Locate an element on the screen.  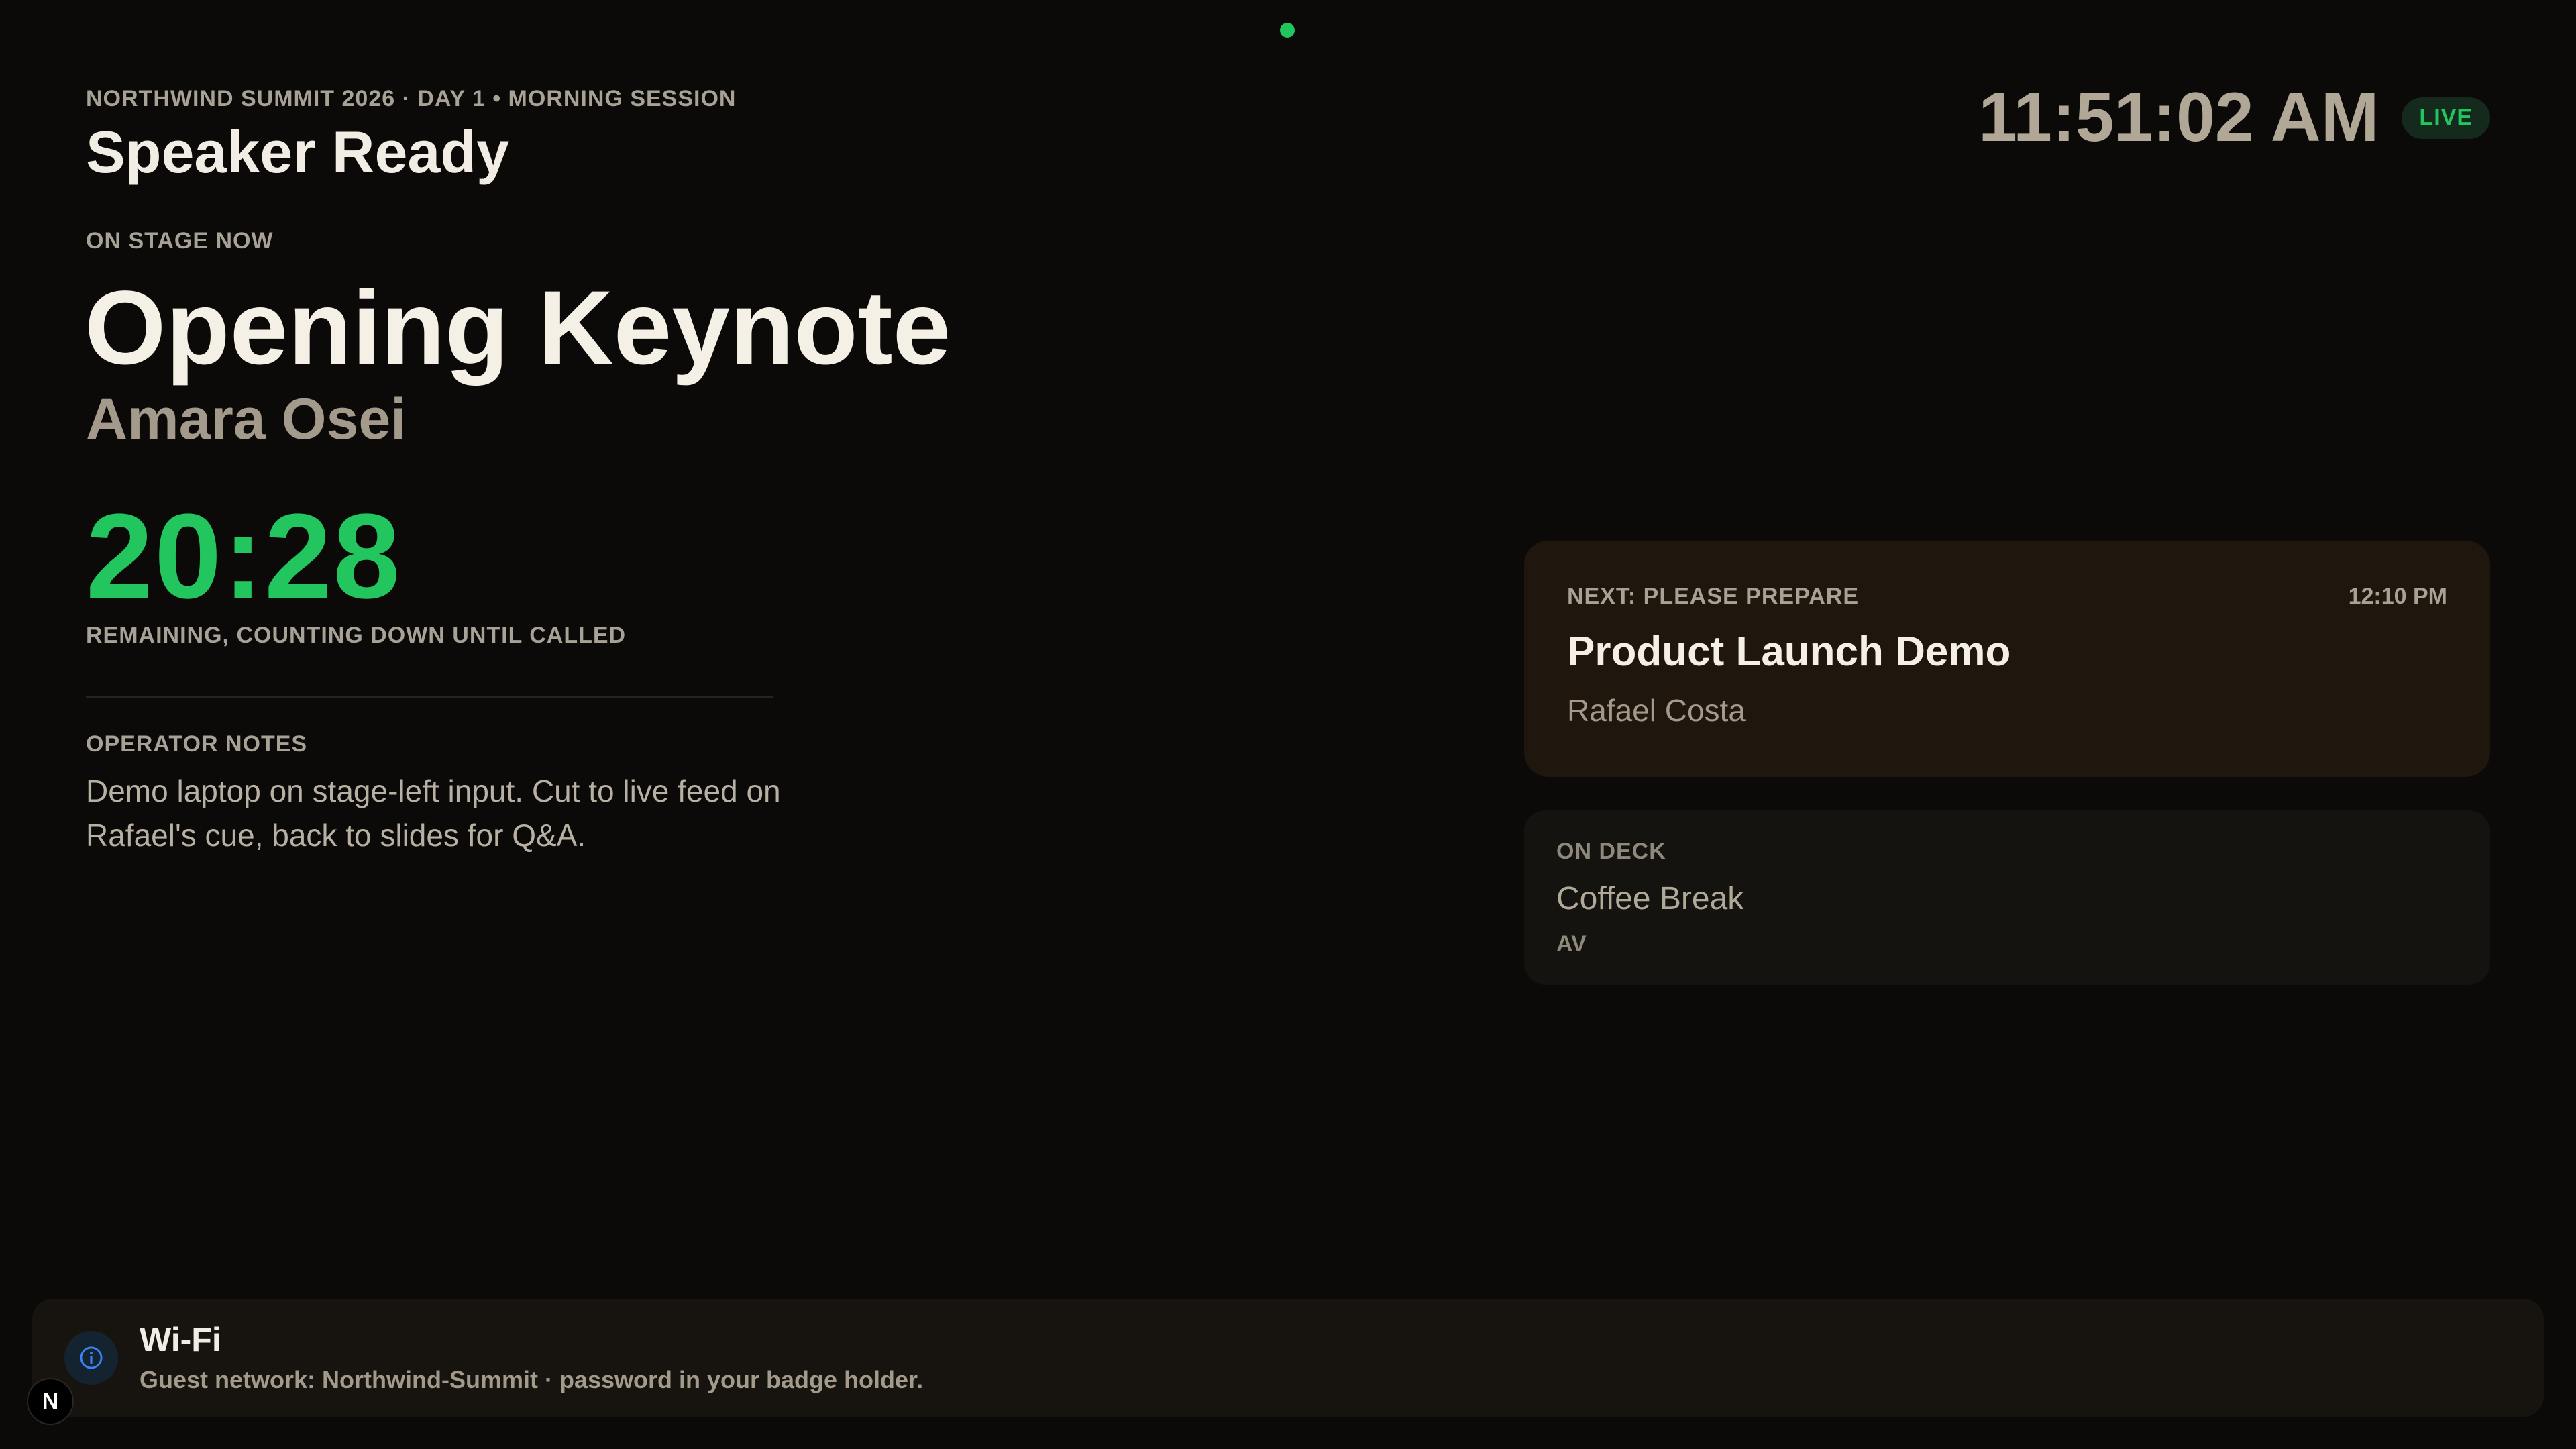
on-deck-label: ON DECK is located at coordinates (1611, 851).